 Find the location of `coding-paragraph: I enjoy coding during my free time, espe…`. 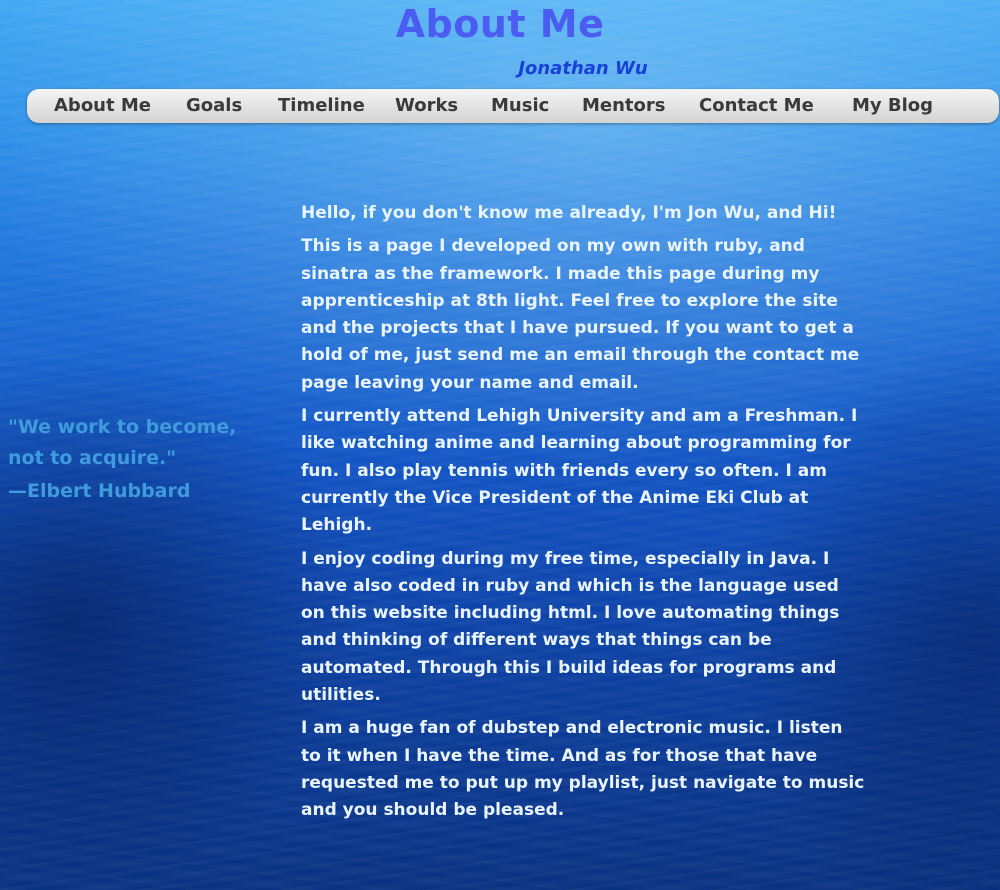

coding-paragraph: I enjoy coding during my free time, espe… is located at coordinates (570, 627).